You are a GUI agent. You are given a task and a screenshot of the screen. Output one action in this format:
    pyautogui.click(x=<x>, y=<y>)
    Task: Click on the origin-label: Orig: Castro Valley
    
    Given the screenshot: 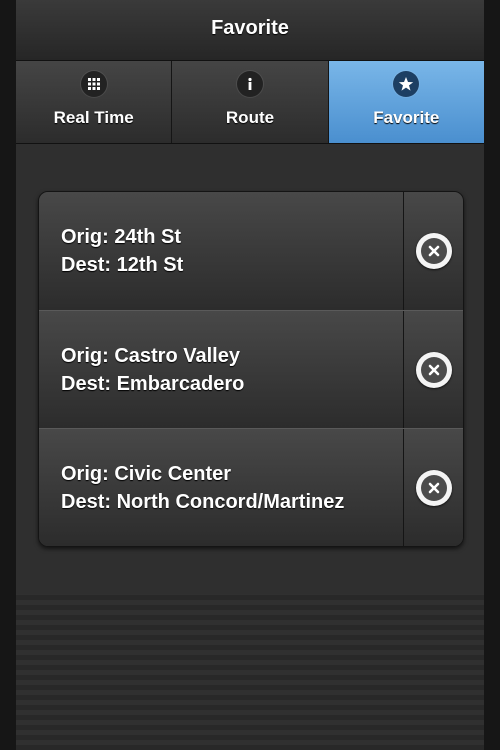 What is the action you would take?
    pyautogui.click(x=150, y=355)
    